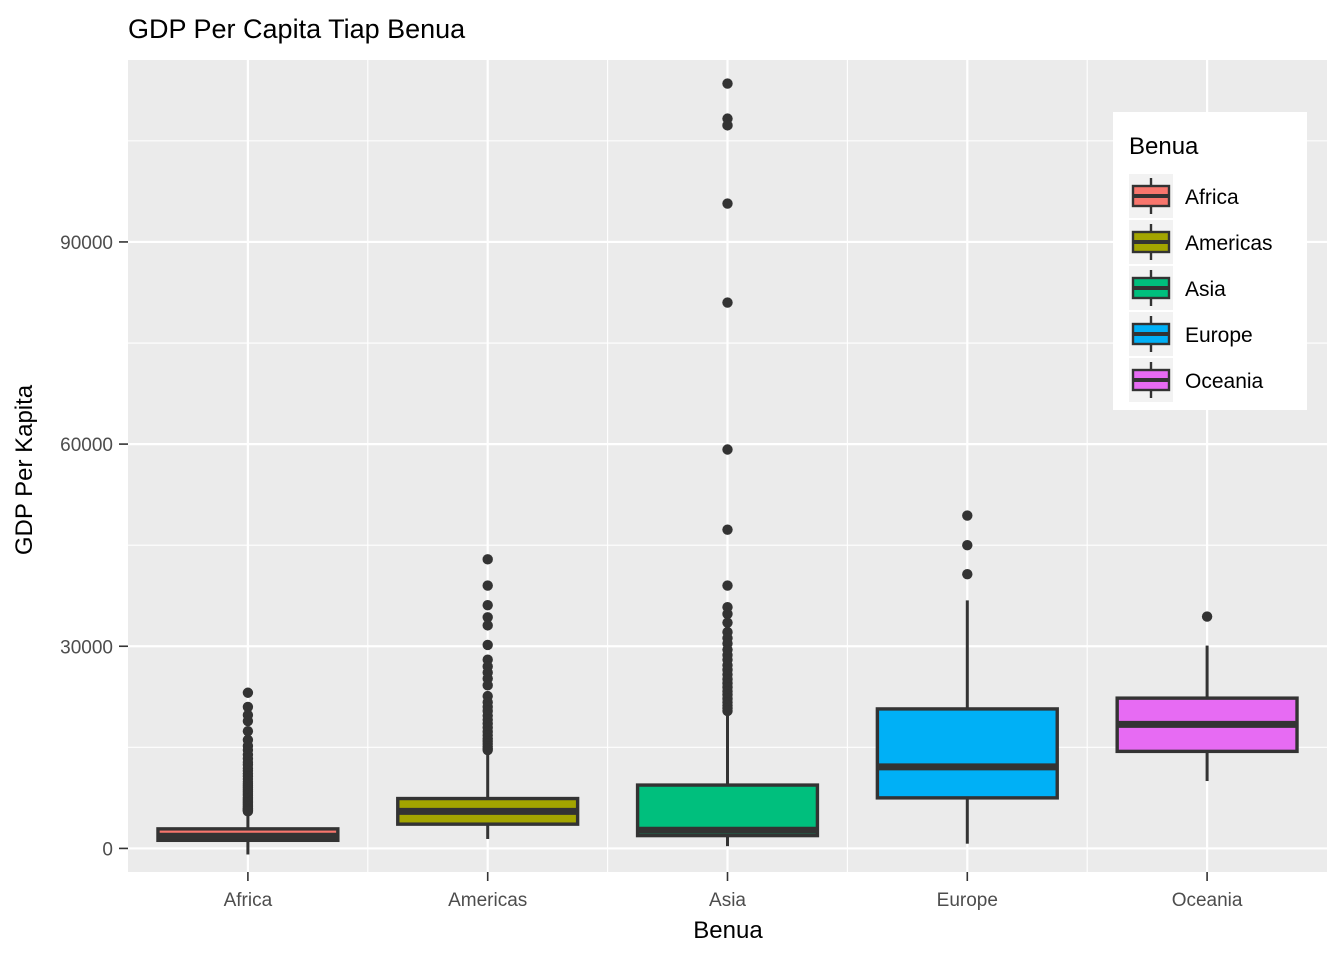  I want to click on legend-item-label: Oceania, so click(1224, 381).